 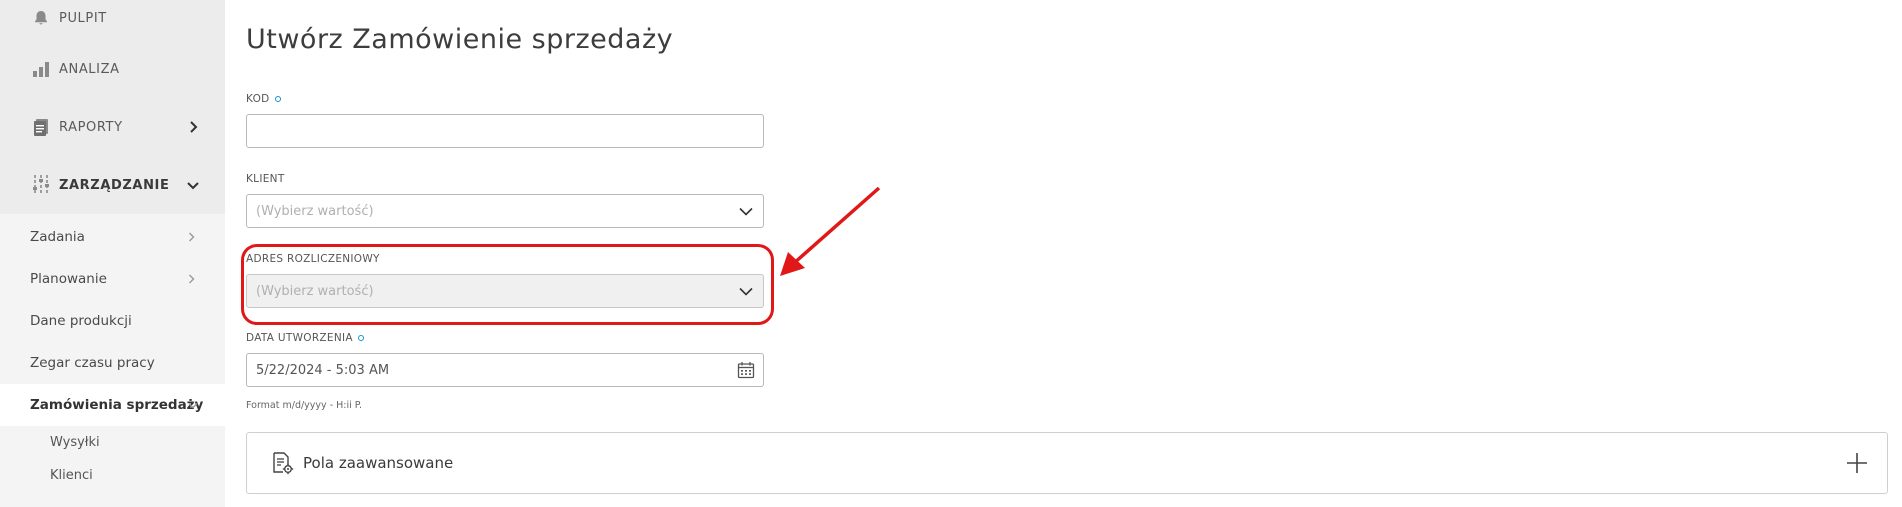 I want to click on report-icon, so click(x=41, y=127).